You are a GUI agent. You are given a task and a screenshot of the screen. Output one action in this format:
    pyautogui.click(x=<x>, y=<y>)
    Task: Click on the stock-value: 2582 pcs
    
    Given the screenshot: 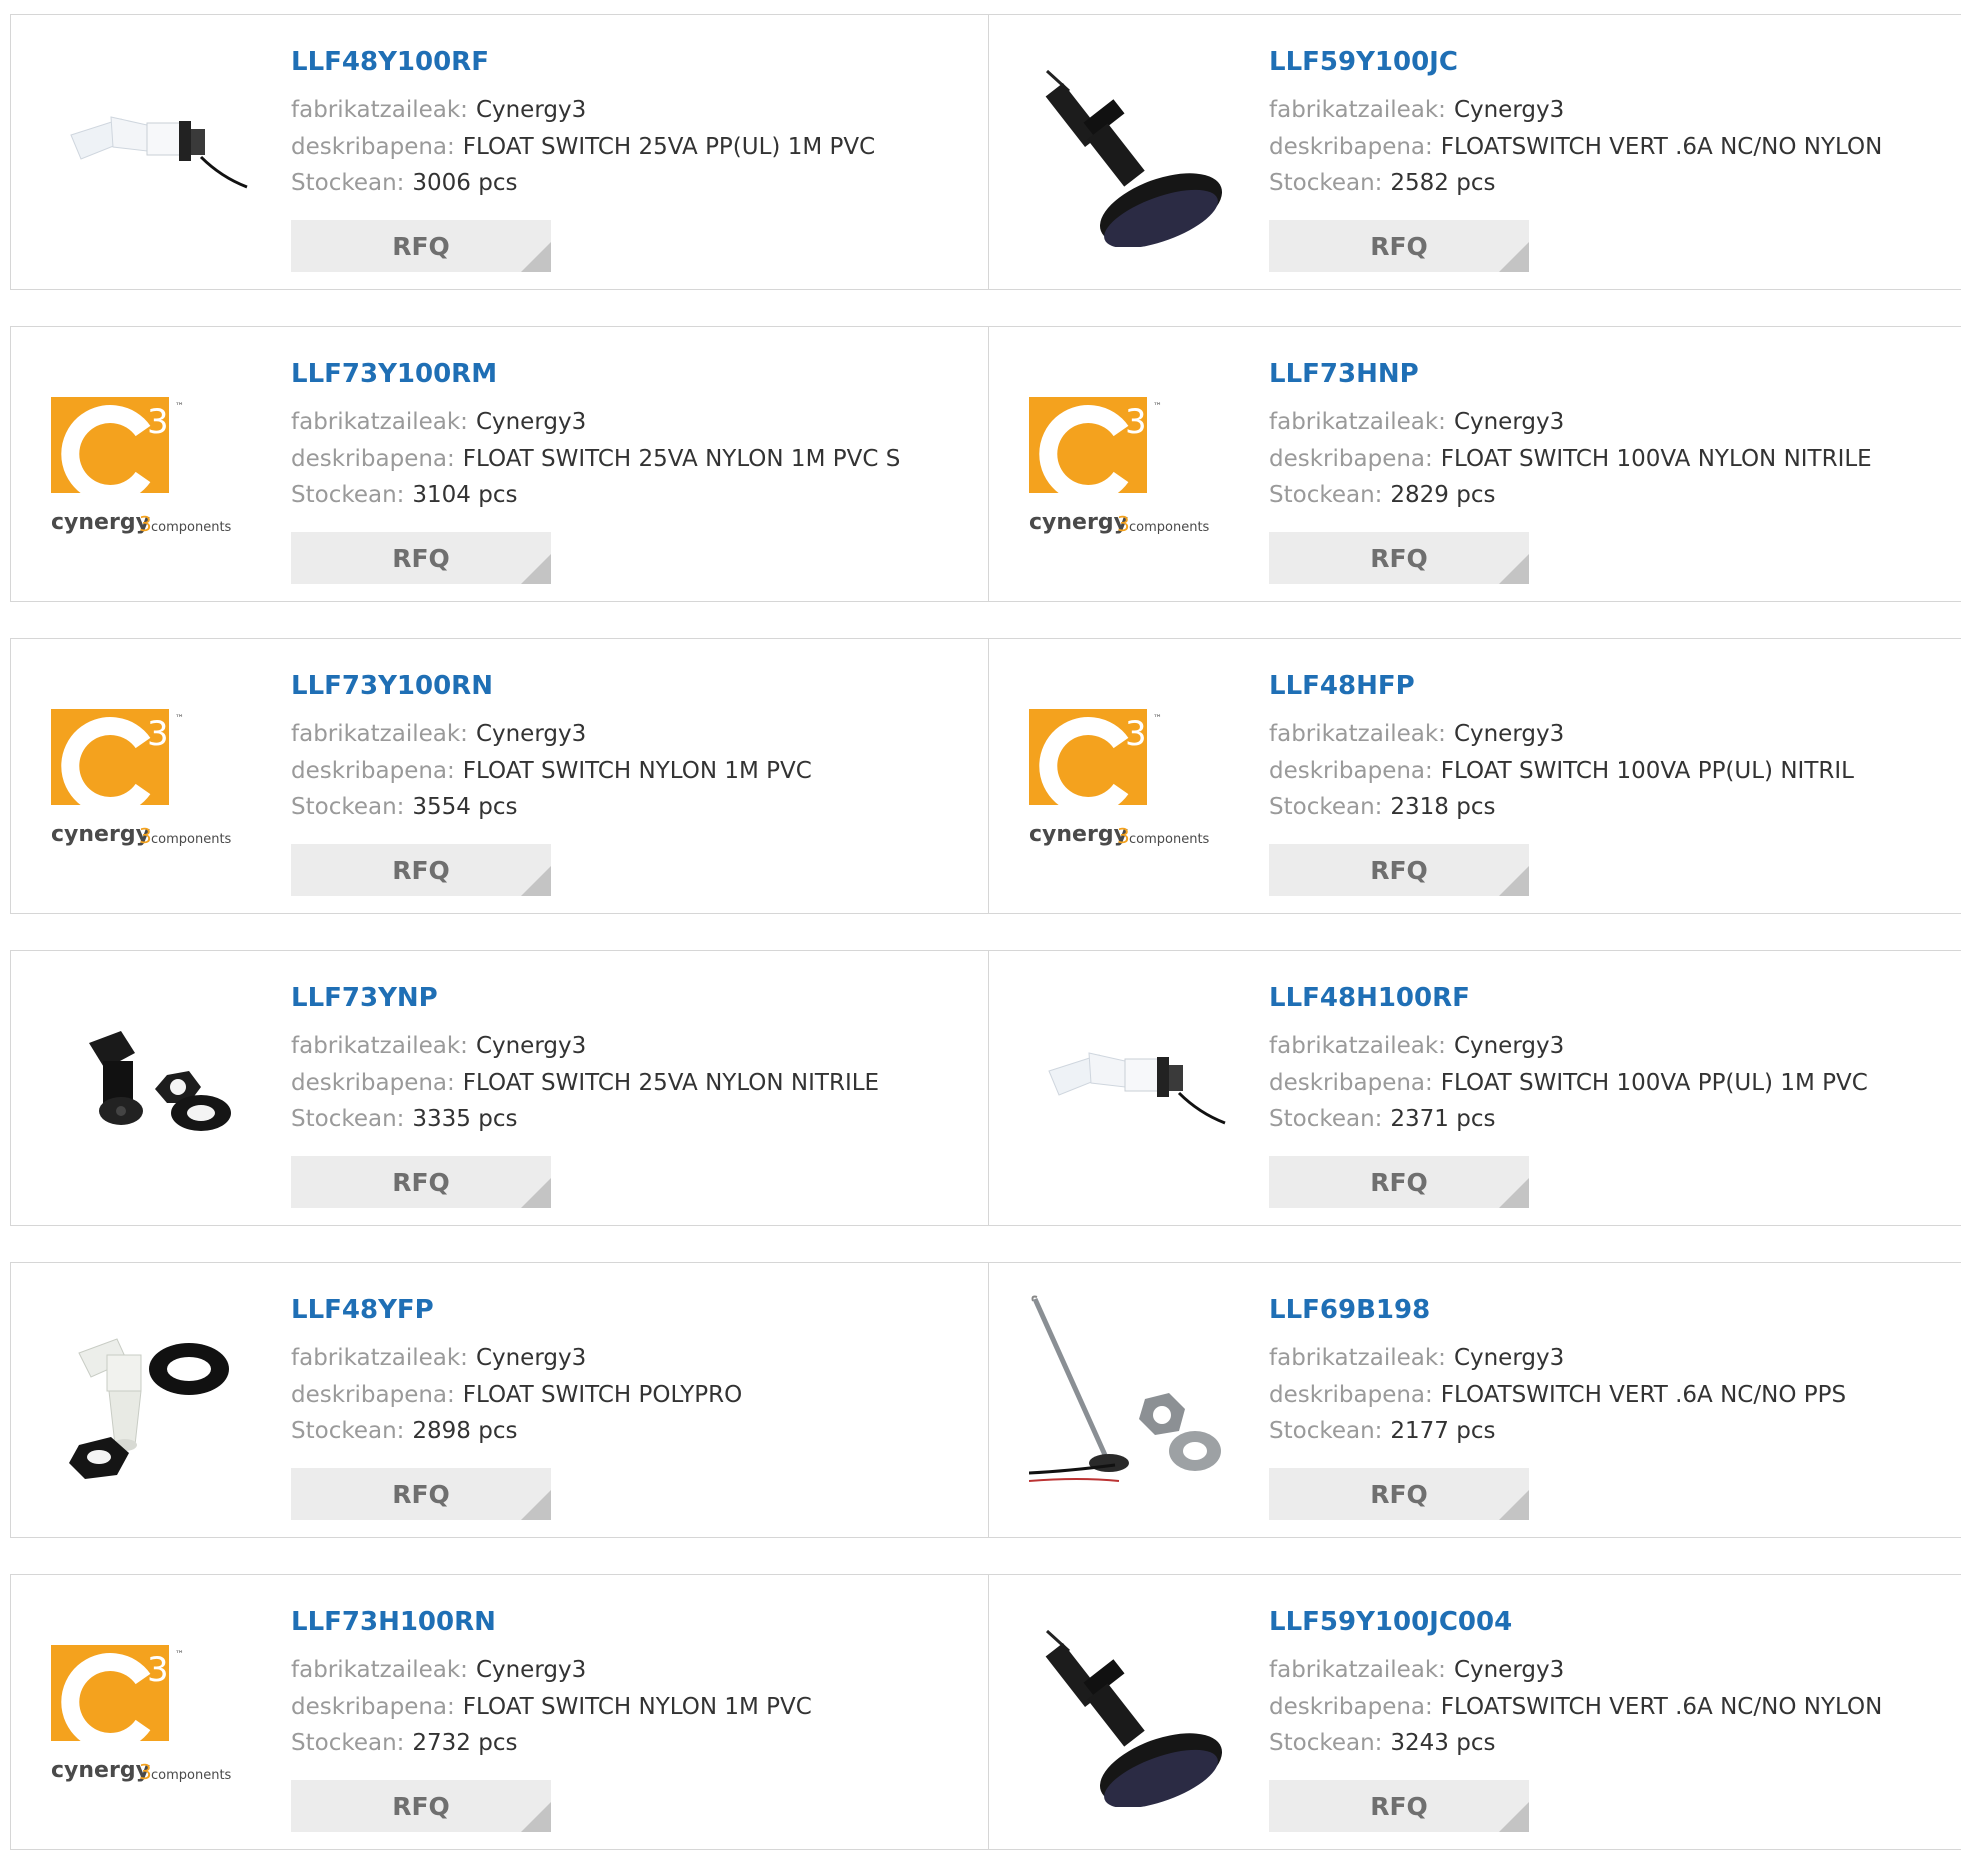 What is the action you would take?
    pyautogui.click(x=1443, y=183)
    